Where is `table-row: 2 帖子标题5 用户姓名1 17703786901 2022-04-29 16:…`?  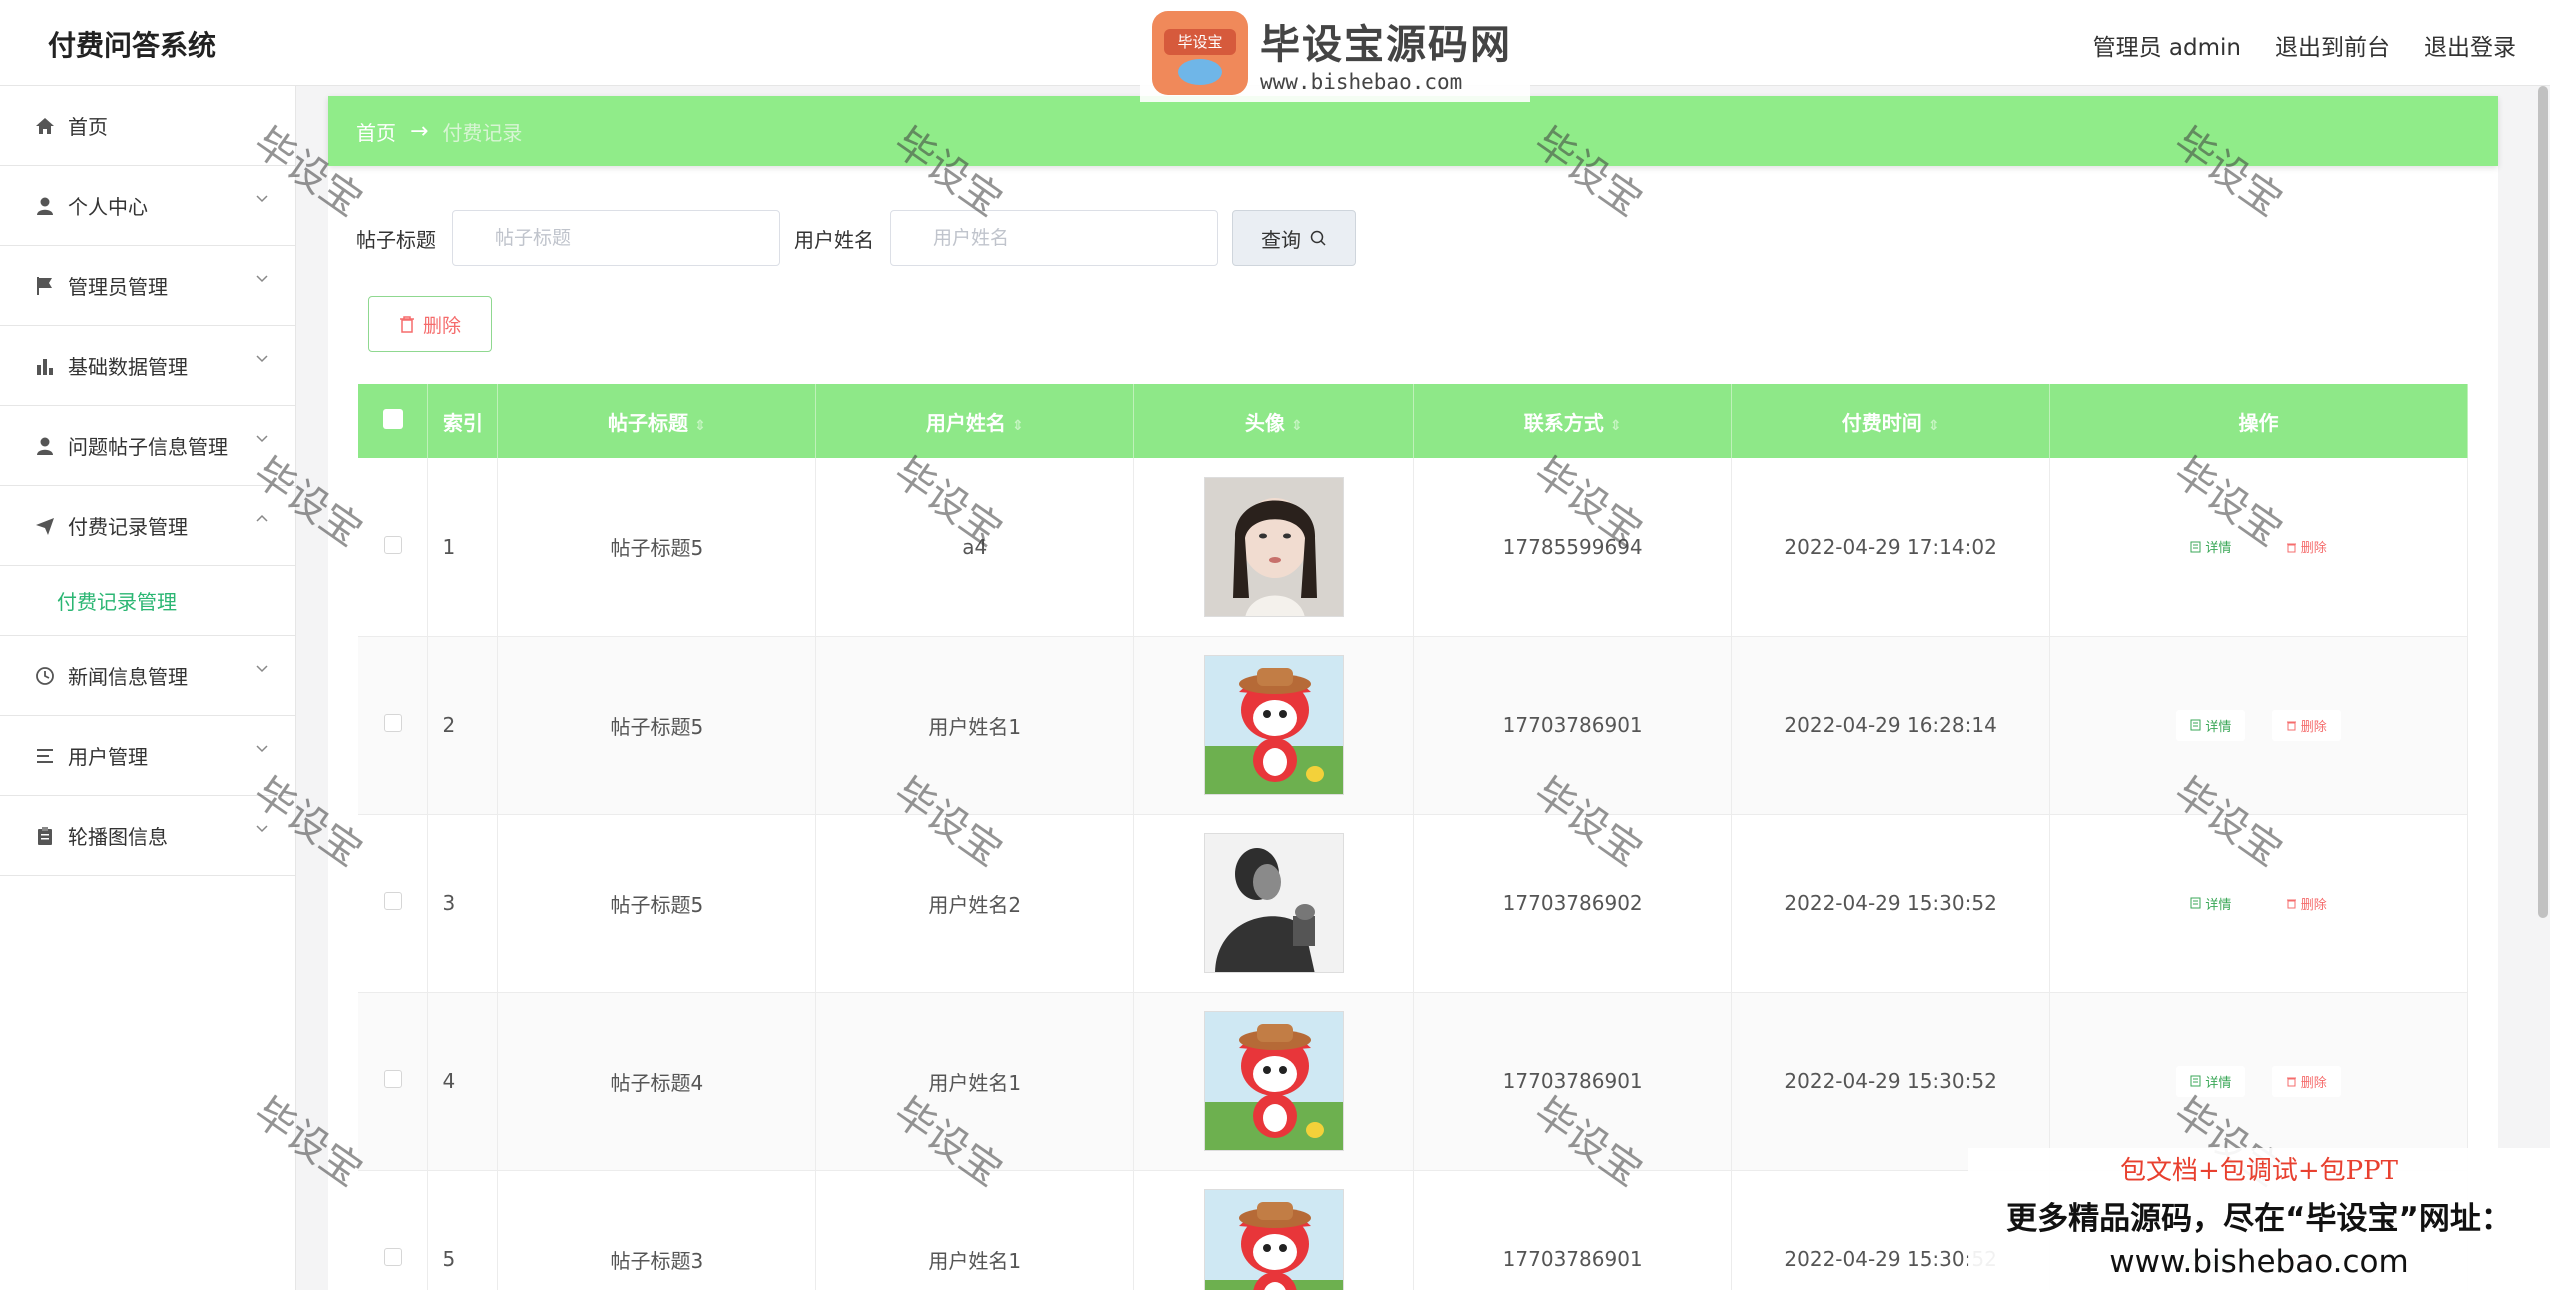
table-row: 2 帖子标题5 用户姓名1 17703786901 2022-04-29 16:… is located at coordinates (1413, 725).